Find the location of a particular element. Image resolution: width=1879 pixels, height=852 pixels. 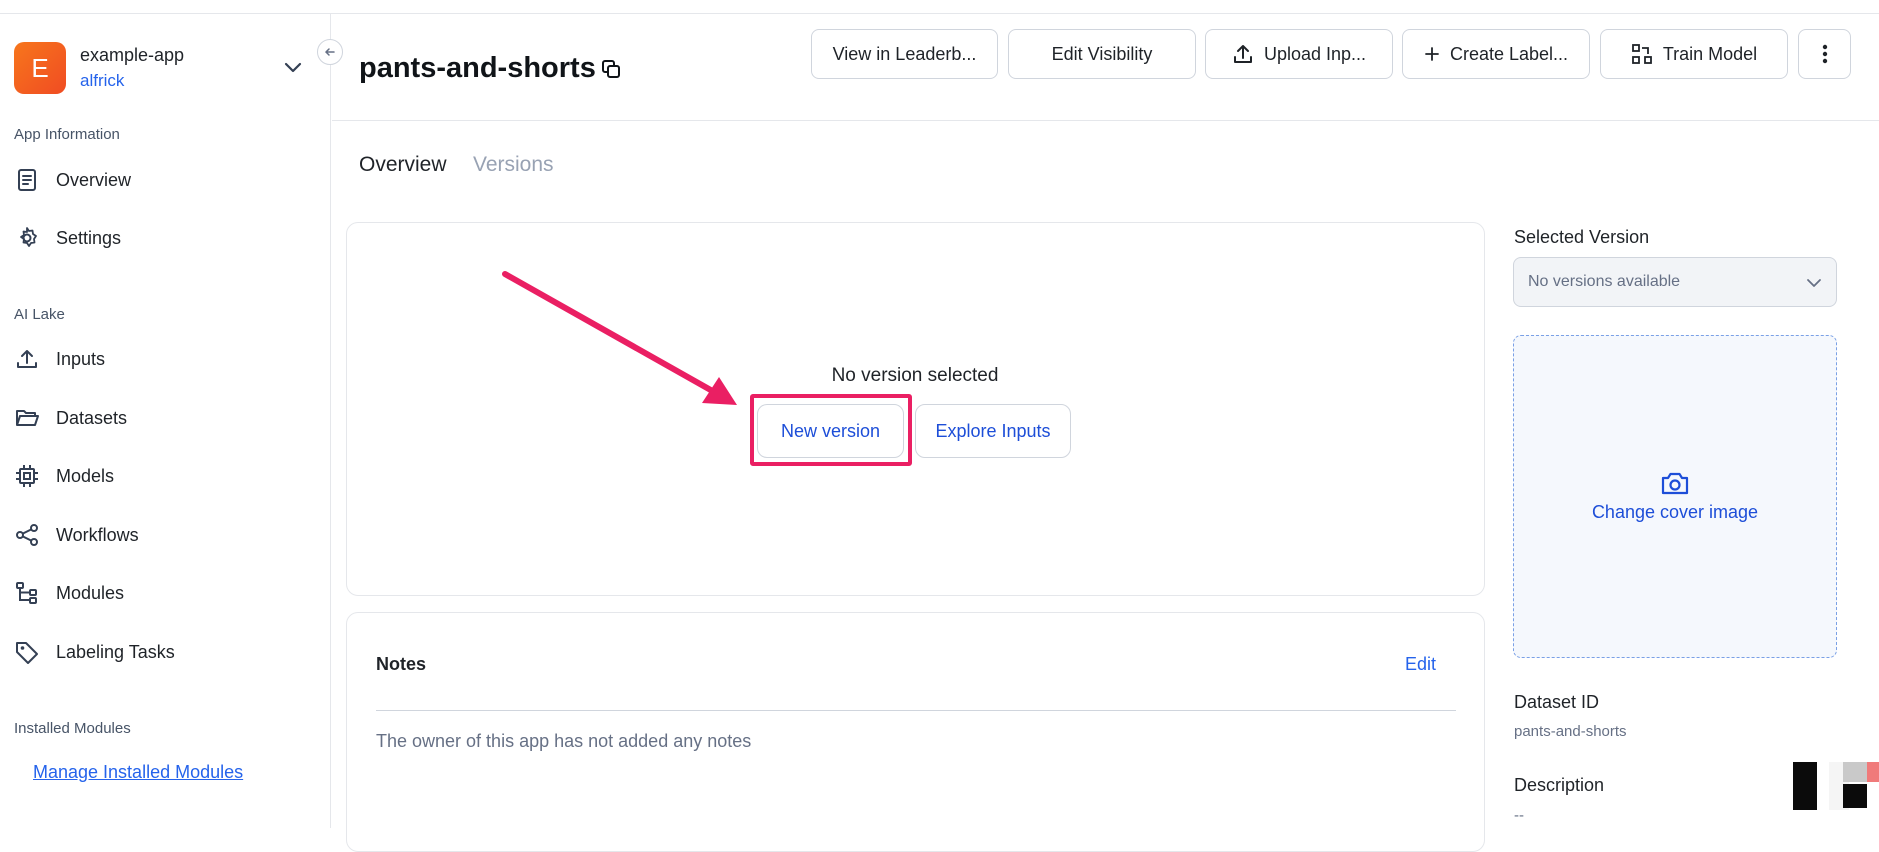

sidebar-item-overview: Overview is located at coordinates (164, 180).